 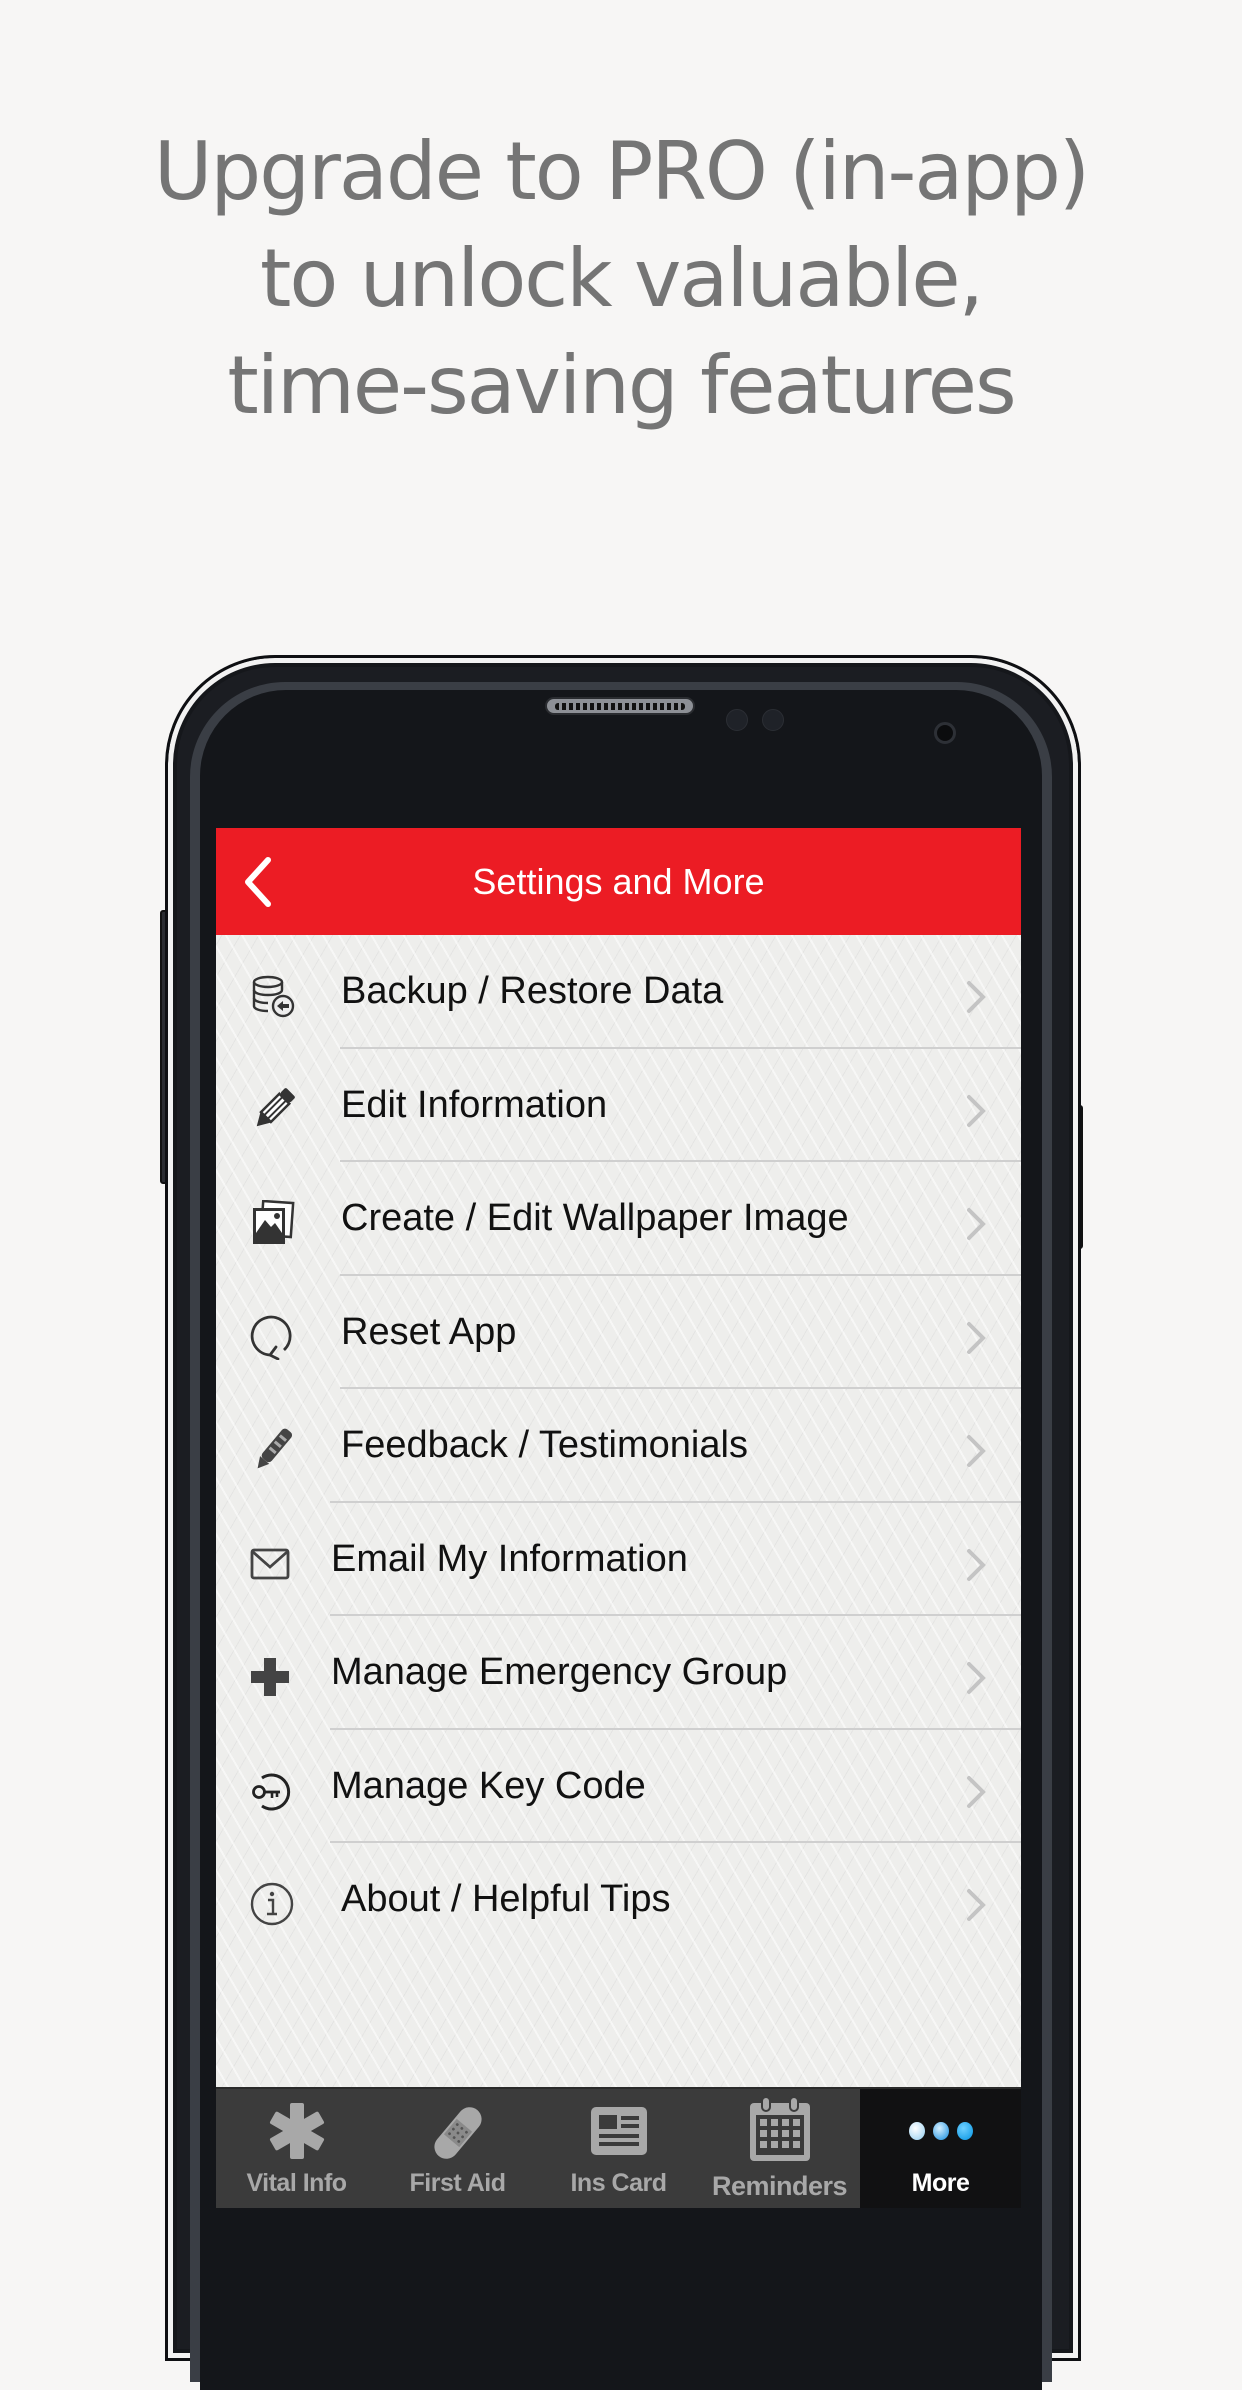 What do you see at coordinates (779, 2186) in the screenshot?
I see `tab-label: Reminders` at bounding box center [779, 2186].